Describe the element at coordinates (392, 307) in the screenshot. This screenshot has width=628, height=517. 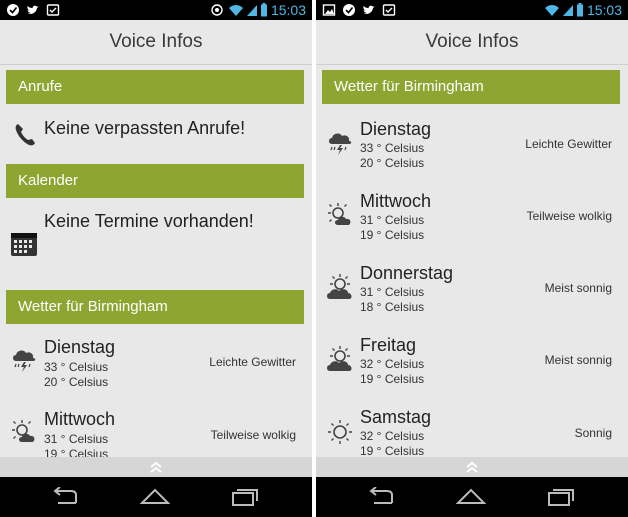
I see `weather-low-temp: 18 ° Celsius` at that location.